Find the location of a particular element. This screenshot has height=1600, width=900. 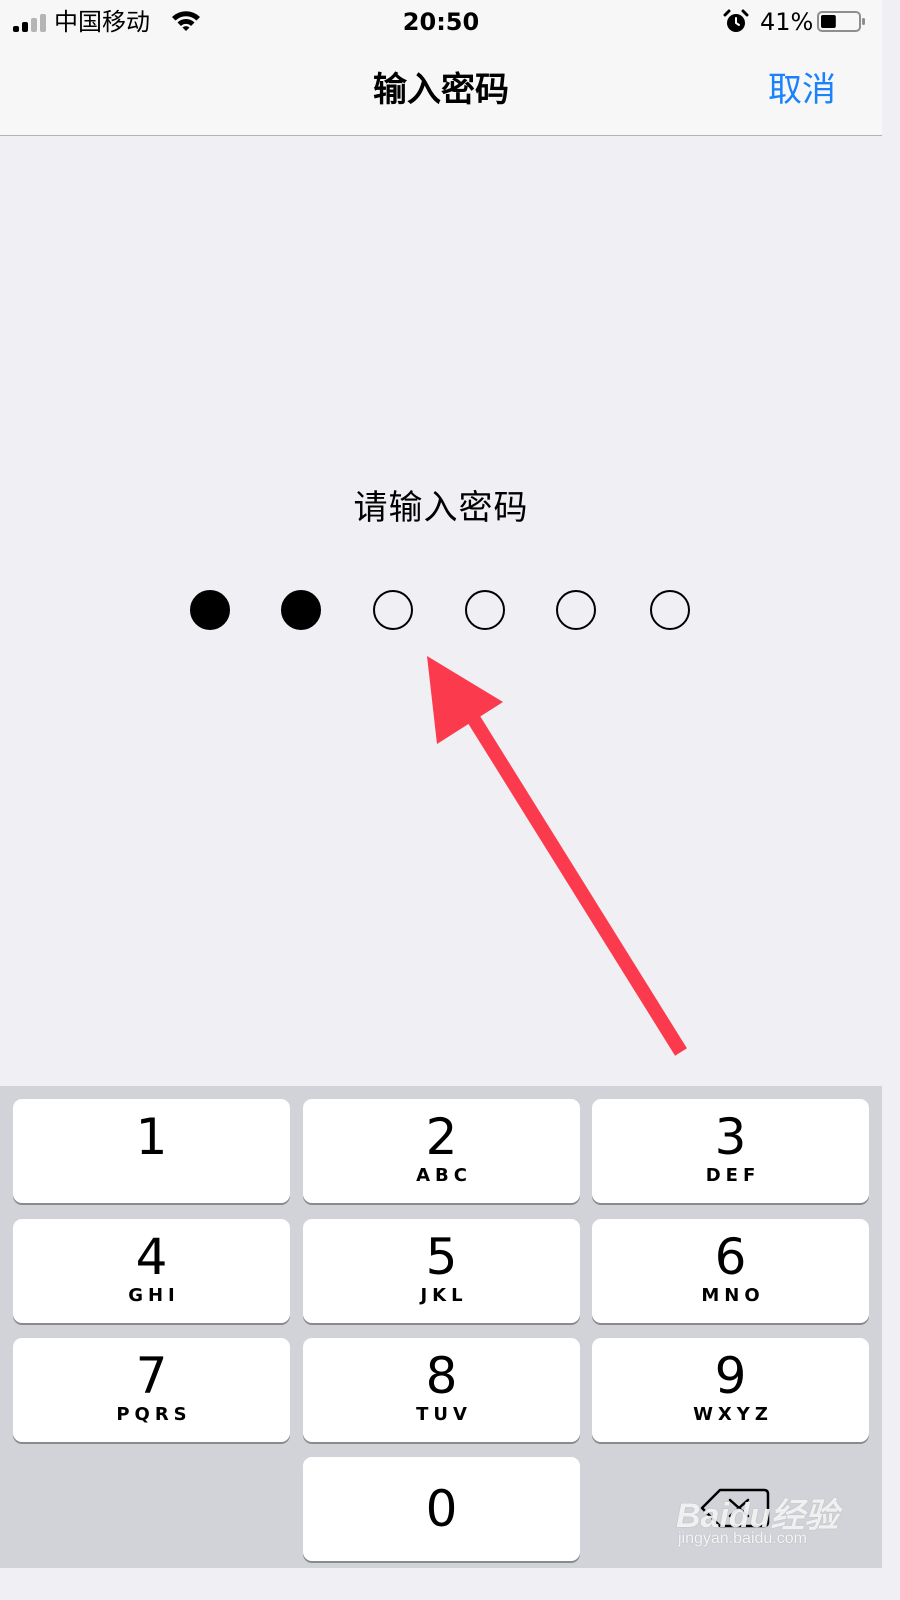

key-8: 8 TUV is located at coordinates (441, 1390).